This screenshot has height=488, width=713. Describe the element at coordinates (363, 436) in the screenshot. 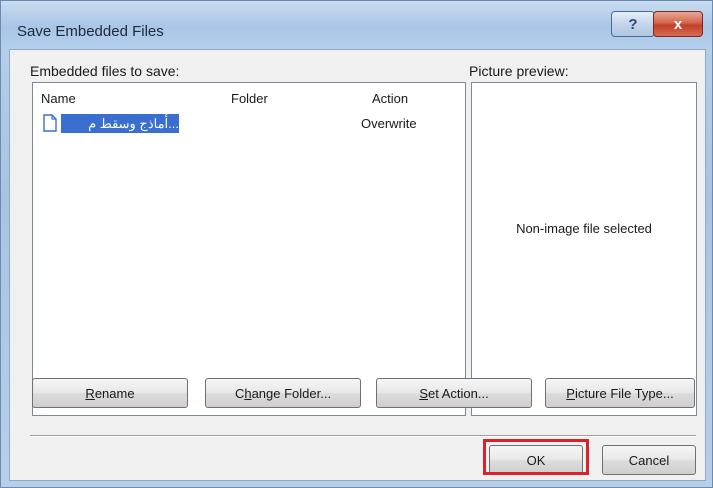

I see `separator` at that location.